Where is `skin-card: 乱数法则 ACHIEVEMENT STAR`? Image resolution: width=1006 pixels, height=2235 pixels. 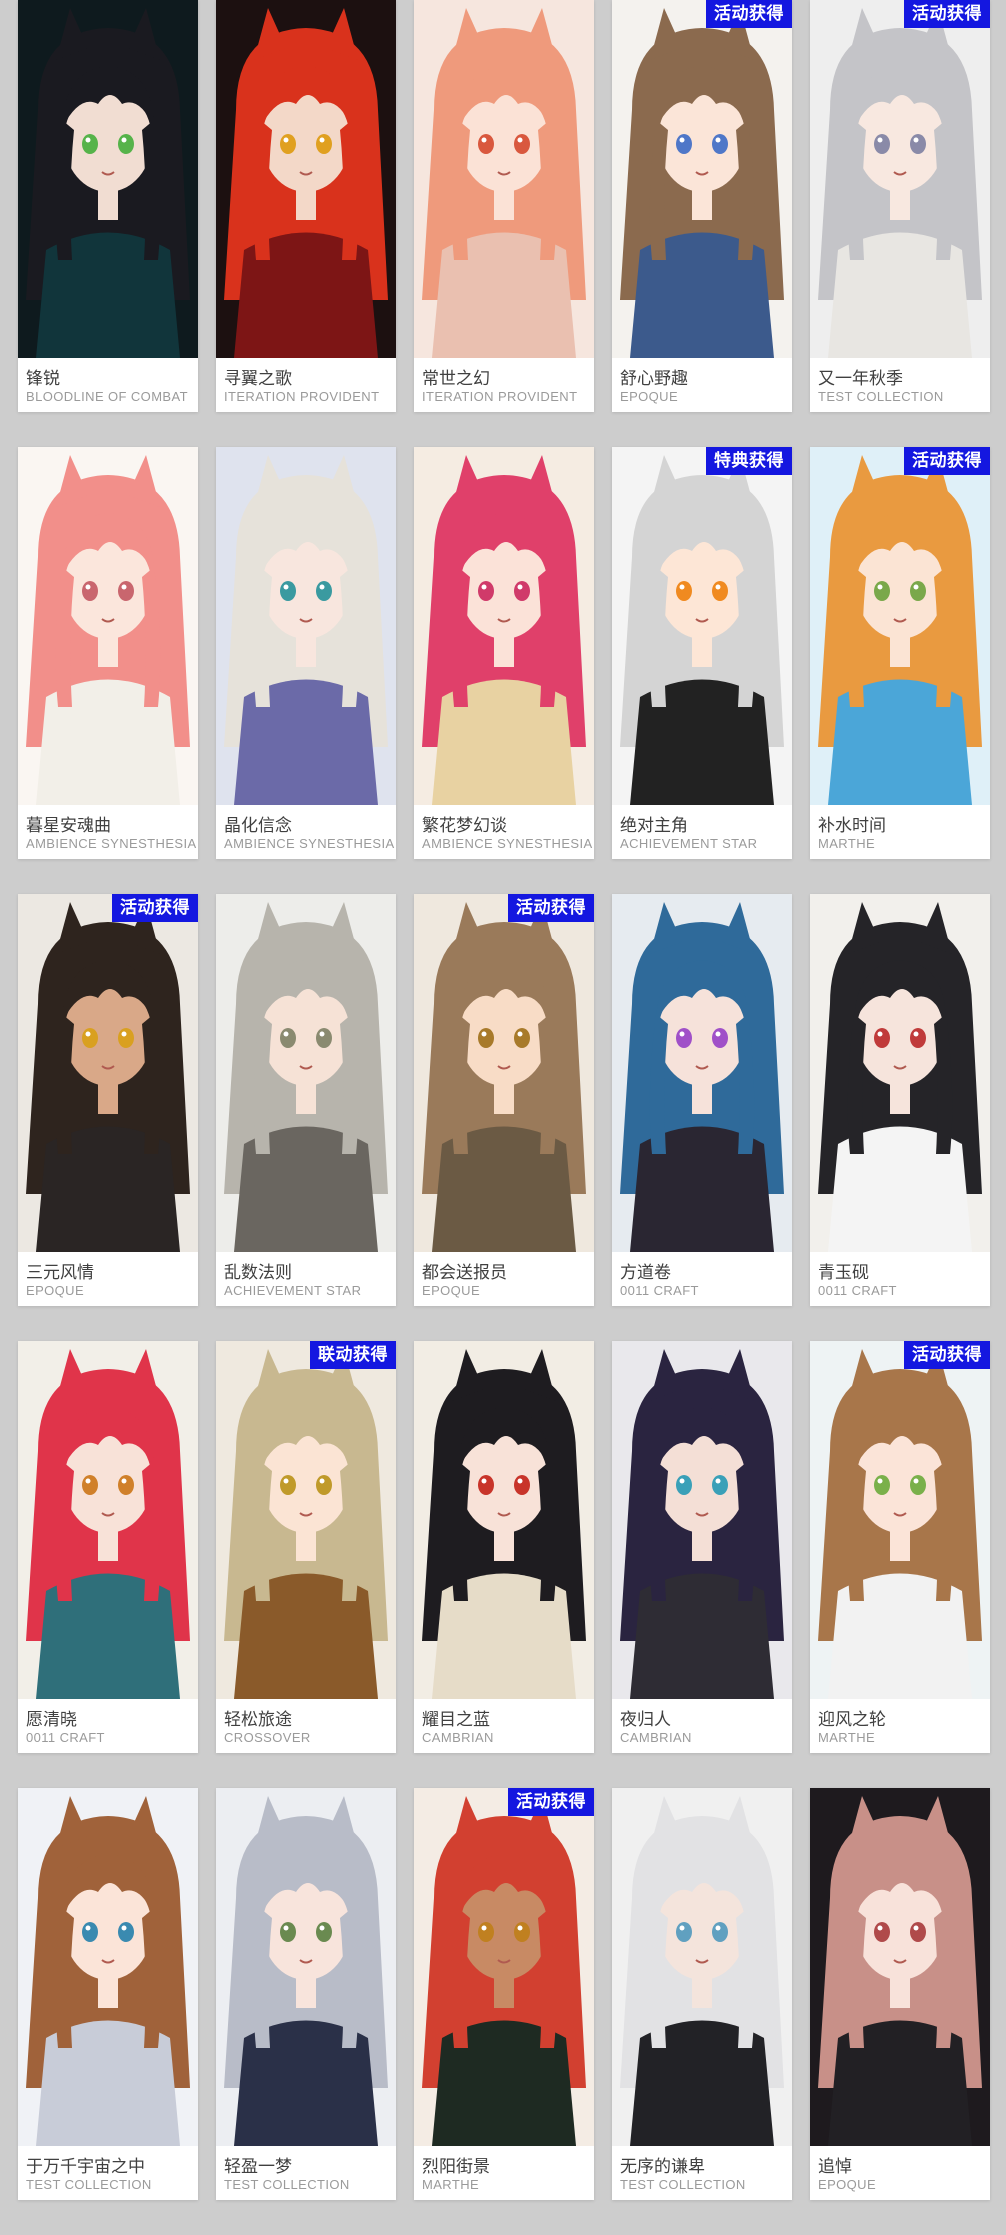
skin-card: 乱数法则 ACHIEVEMENT STAR is located at coordinates (306, 1100).